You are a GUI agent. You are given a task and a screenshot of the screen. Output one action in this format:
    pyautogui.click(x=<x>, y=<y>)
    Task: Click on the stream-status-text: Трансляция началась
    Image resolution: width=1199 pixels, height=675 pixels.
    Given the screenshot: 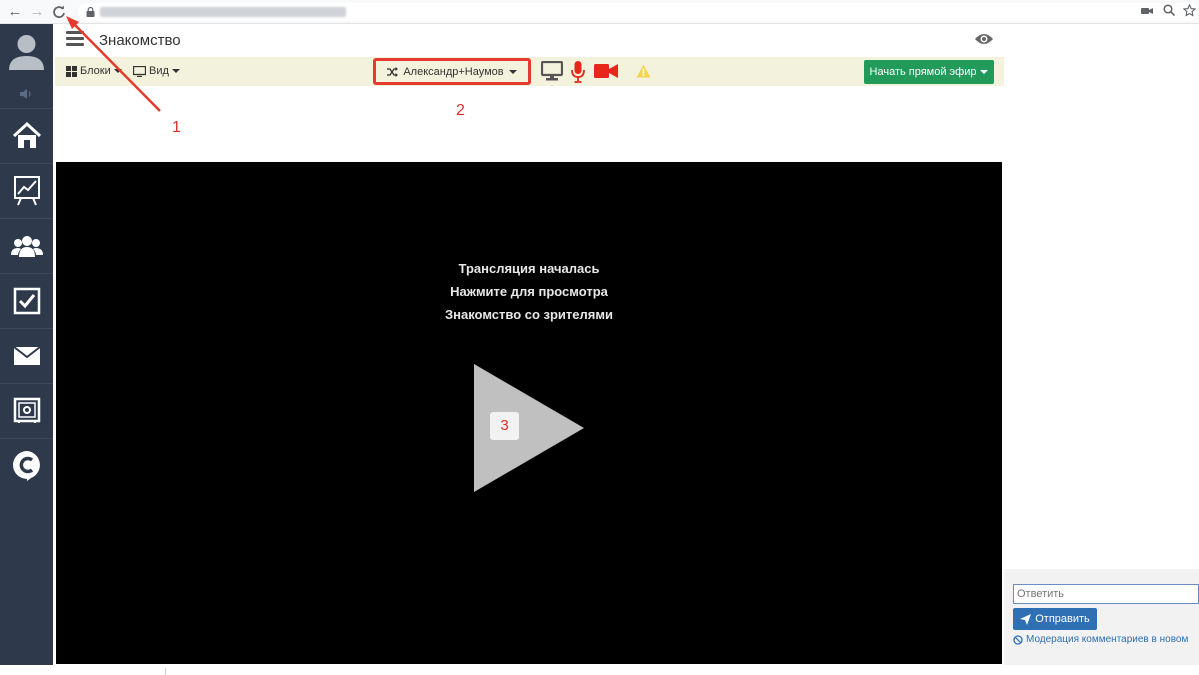 What is the action you would take?
    pyautogui.click(x=529, y=268)
    